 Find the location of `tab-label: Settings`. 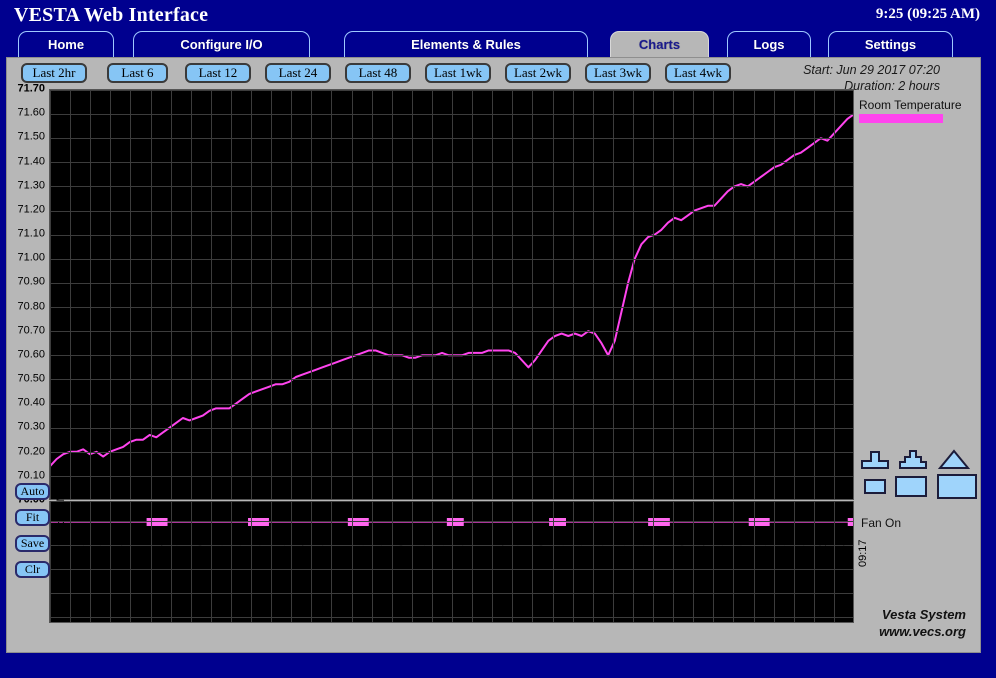

tab-label: Settings is located at coordinates (890, 44).